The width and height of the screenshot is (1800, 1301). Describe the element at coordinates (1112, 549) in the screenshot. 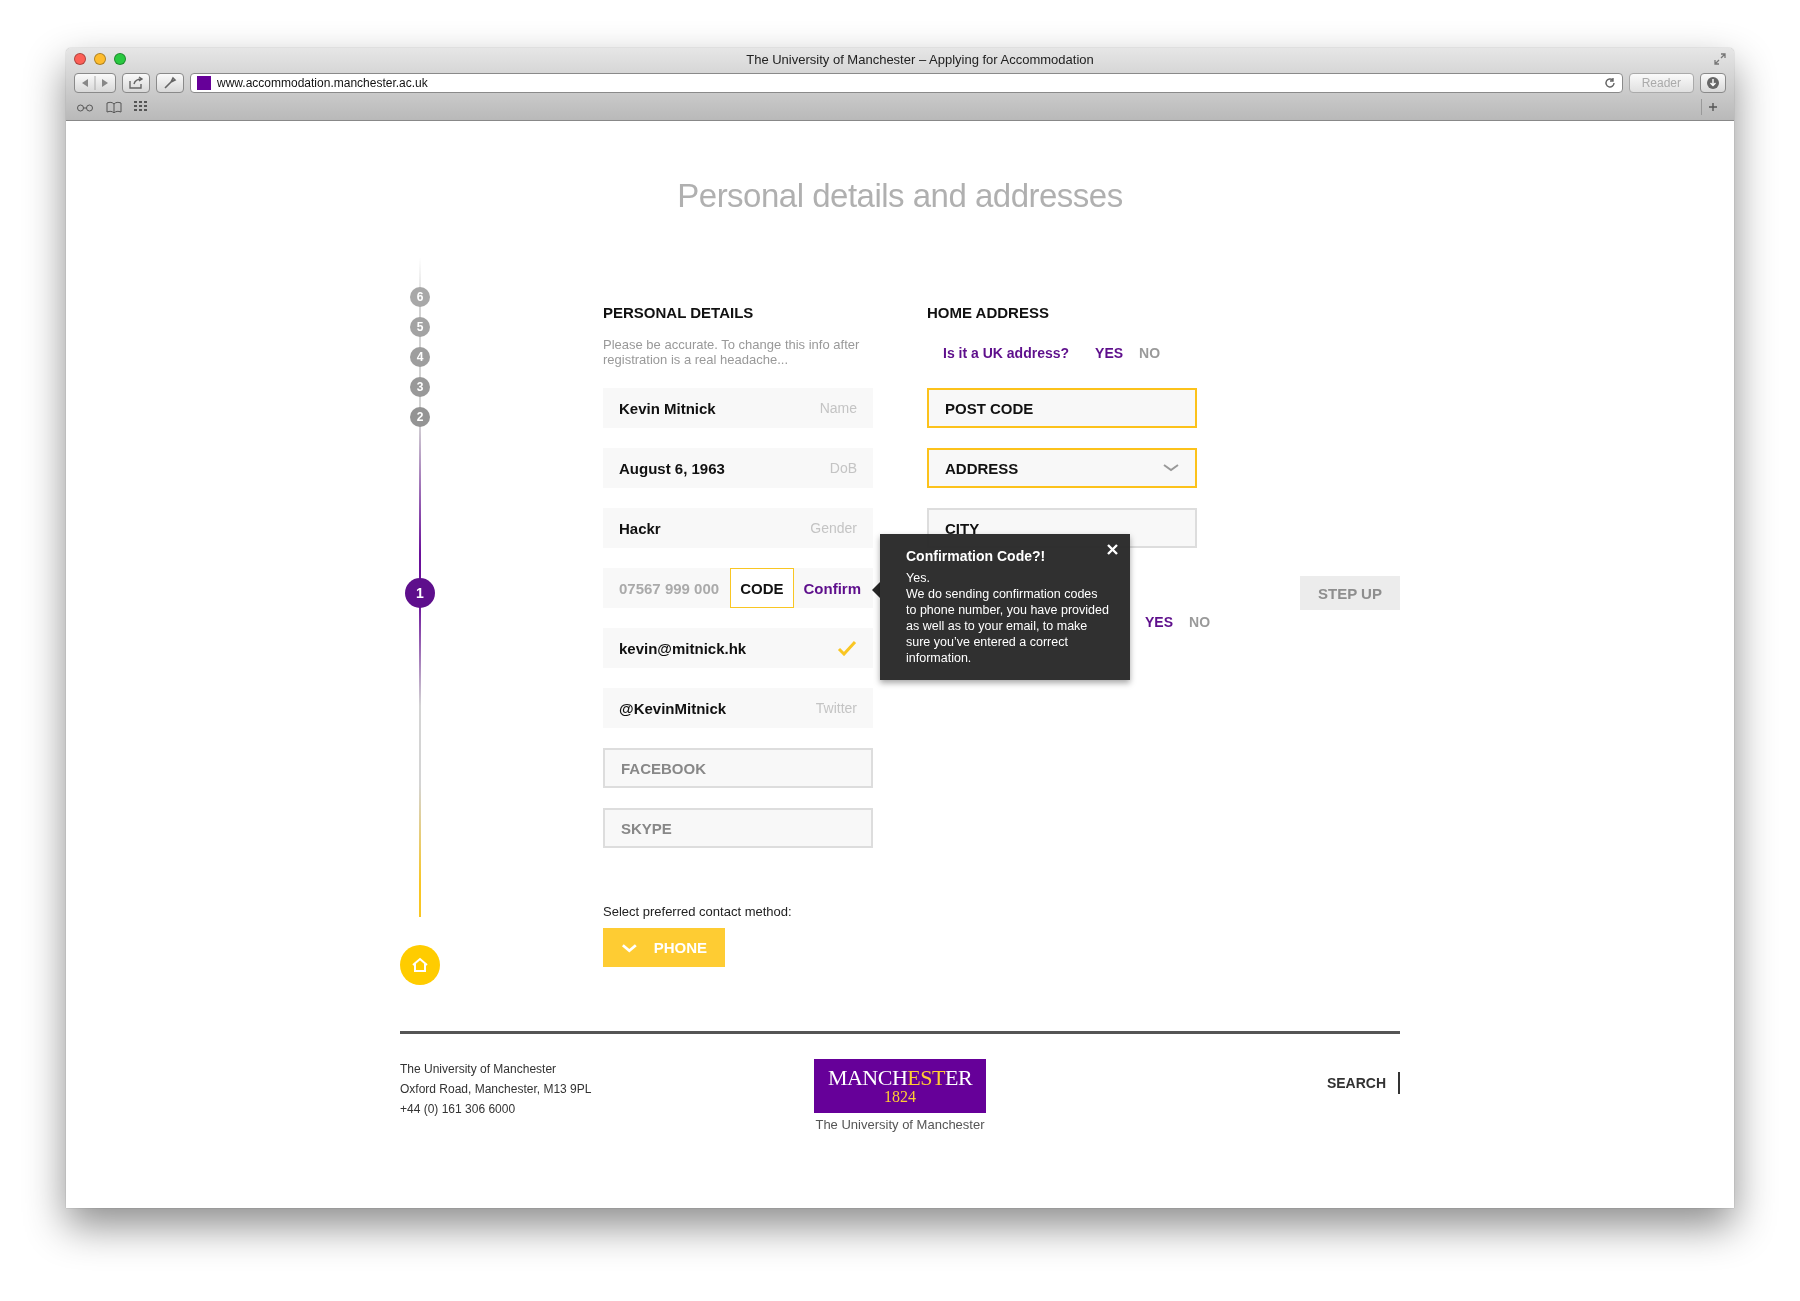

I see `close-icon` at that location.